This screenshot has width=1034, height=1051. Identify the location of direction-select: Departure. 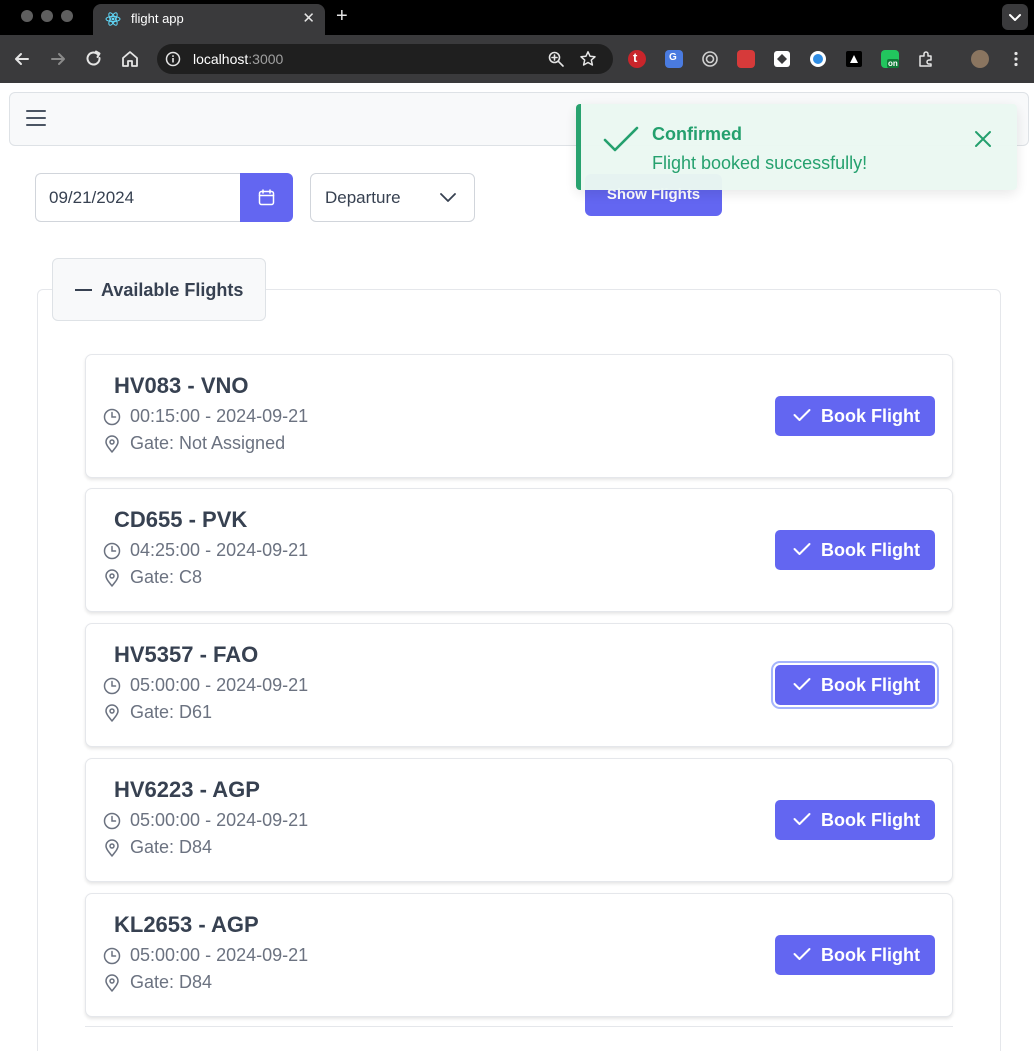
(392, 197).